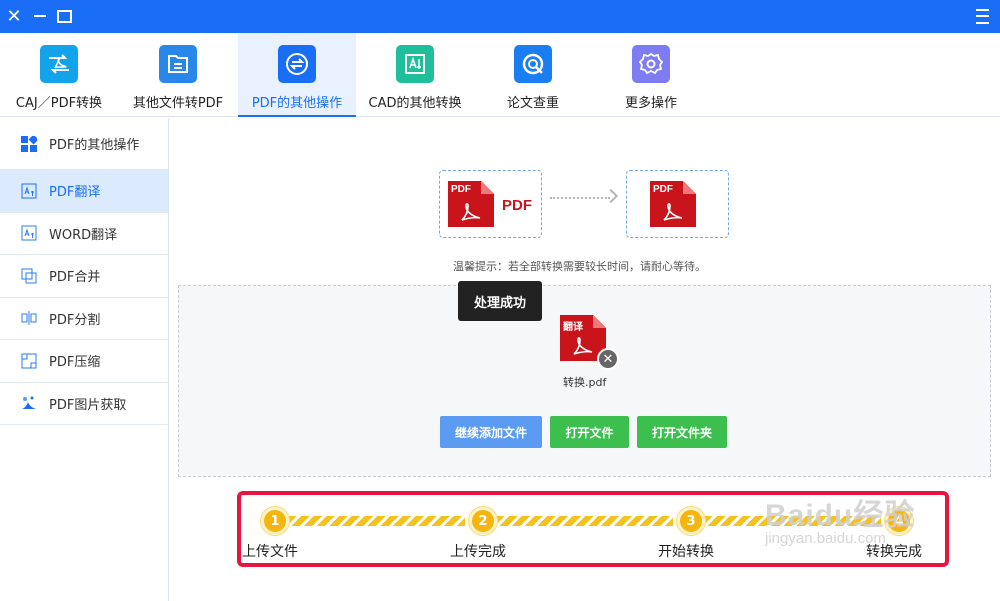  What do you see at coordinates (28, 360) in the screenshot?
I see `compress-icon` at bounding box center [28, 360].